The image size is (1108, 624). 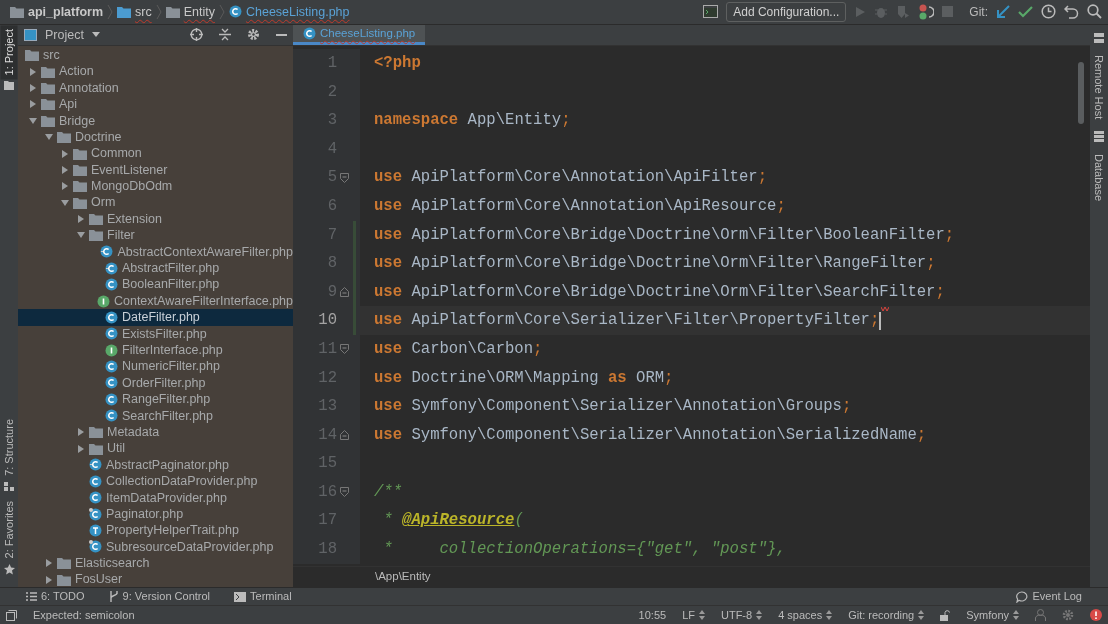 I want to click on tool-window-tab: 1: Project, so click(x=9, y=52).